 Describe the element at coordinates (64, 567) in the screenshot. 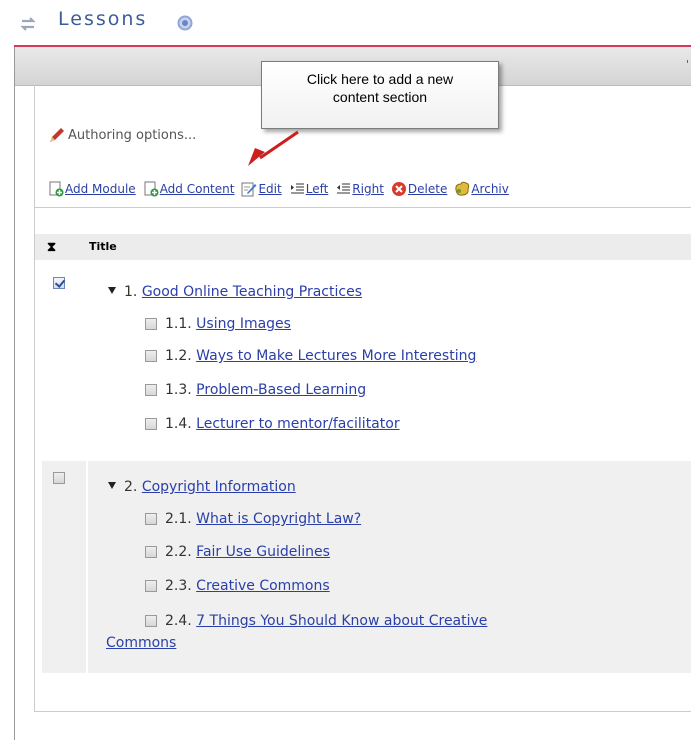

I see `module-group-2-gutter` at that location.